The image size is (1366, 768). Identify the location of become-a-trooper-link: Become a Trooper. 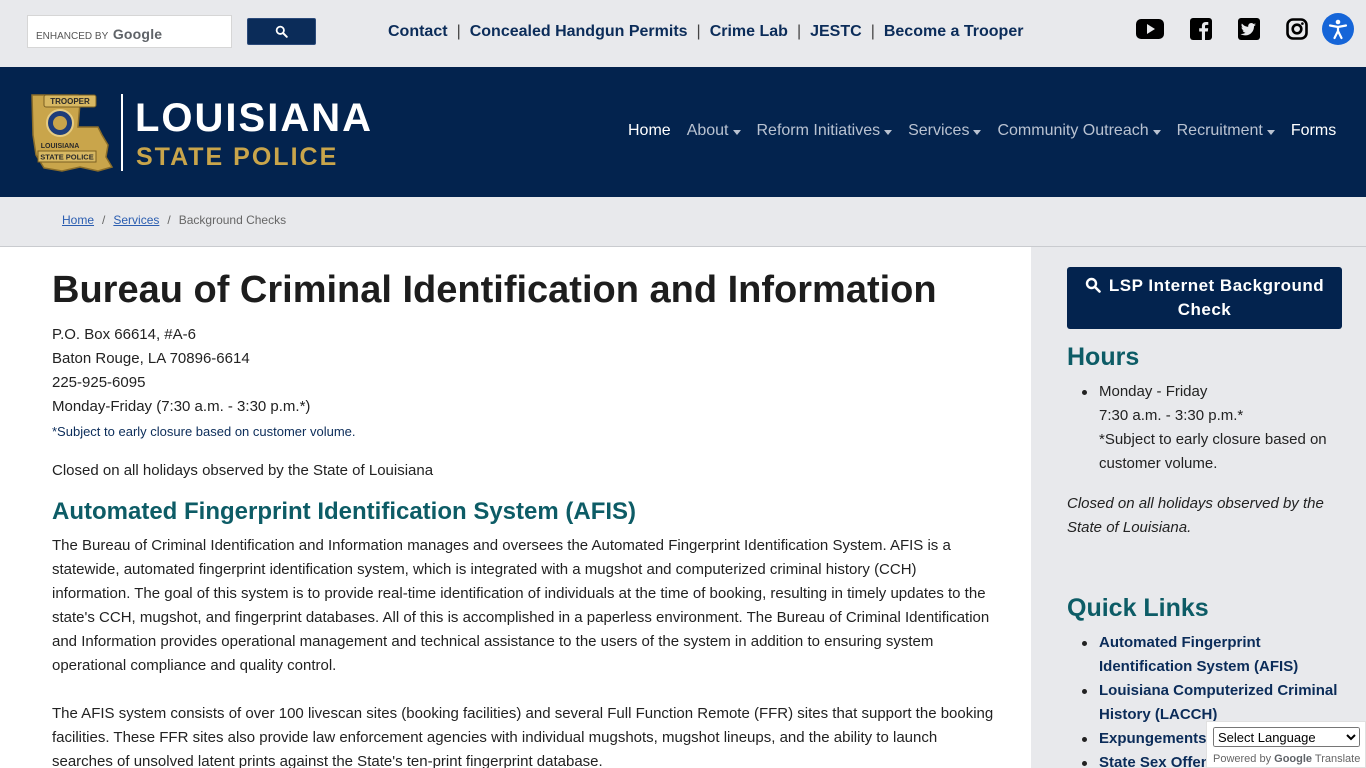
(954, 32).